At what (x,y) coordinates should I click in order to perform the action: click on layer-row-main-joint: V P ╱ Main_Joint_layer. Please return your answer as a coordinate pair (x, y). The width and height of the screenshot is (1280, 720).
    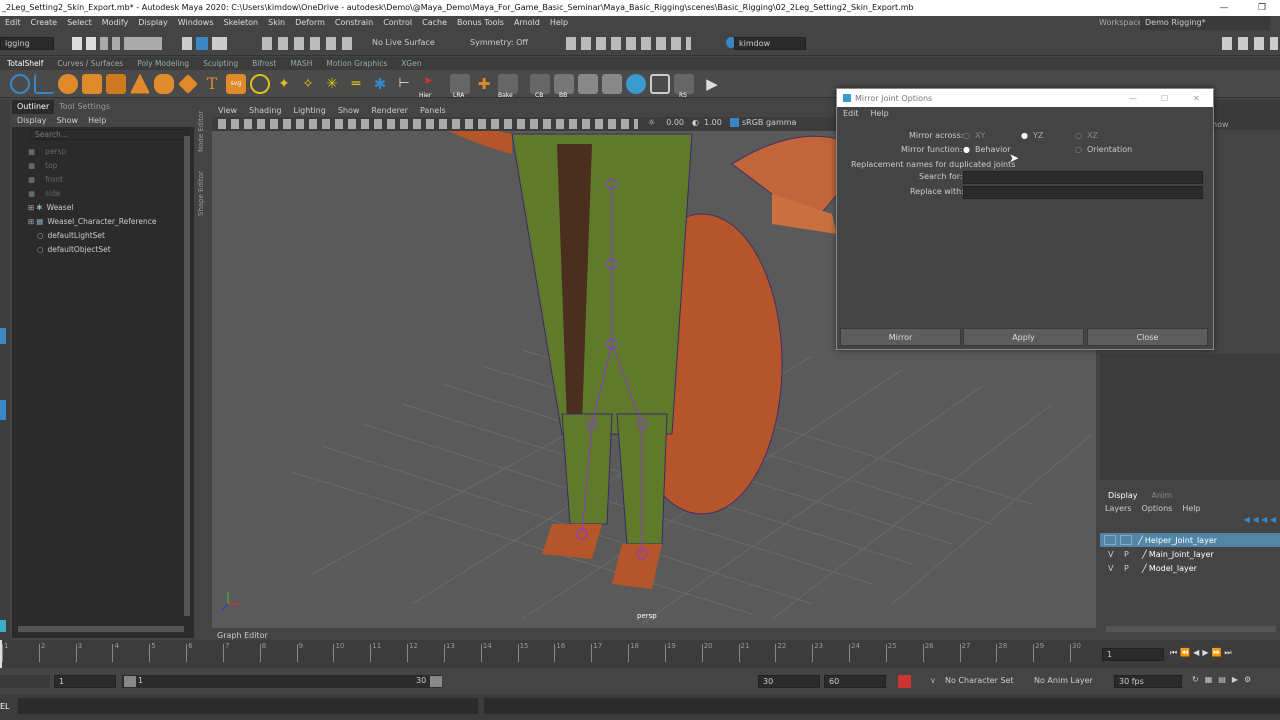
    Looking at the image, I should click on (1190, 554).